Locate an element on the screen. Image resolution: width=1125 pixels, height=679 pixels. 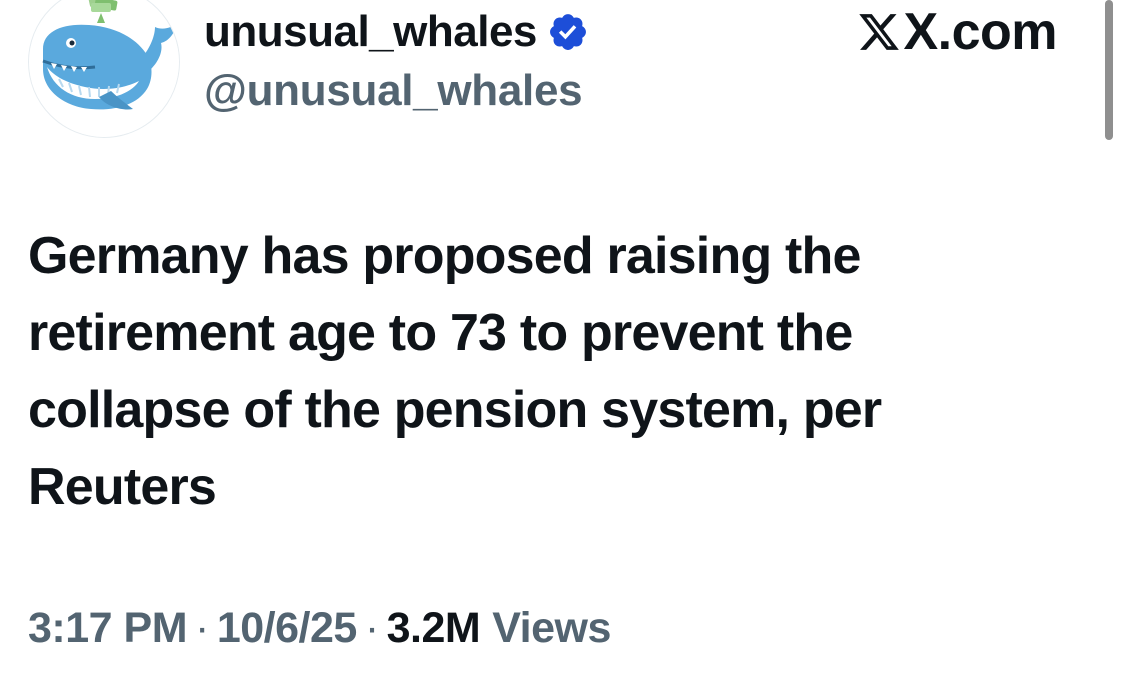
tweet-time: 3:17 PM is located at coordinates (108, 628).